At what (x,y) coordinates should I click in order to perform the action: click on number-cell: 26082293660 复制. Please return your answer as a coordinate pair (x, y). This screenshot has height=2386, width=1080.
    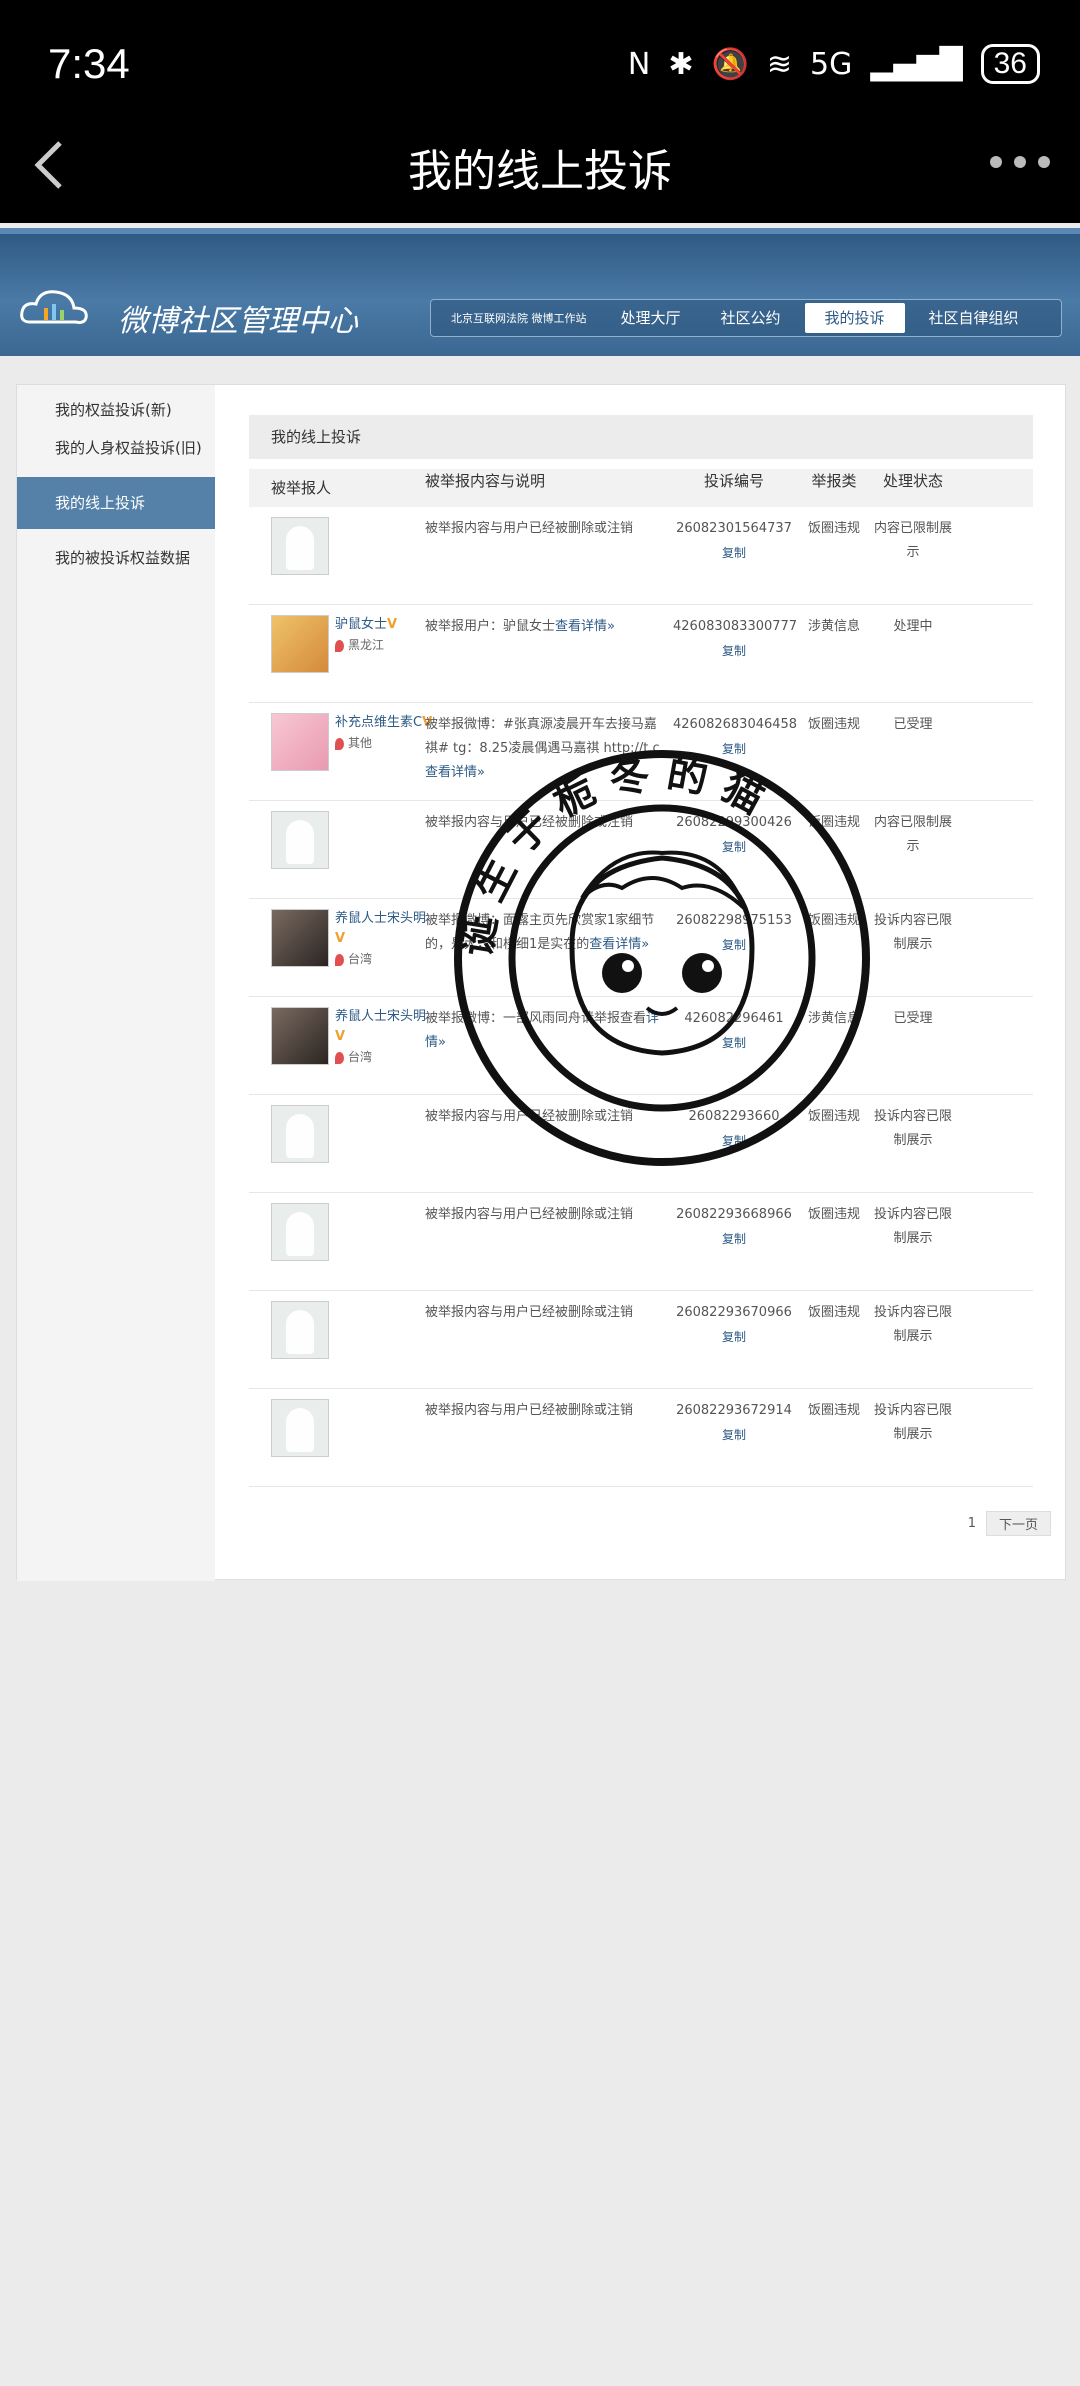
    Looking at the image, I should click on (734, 1148).